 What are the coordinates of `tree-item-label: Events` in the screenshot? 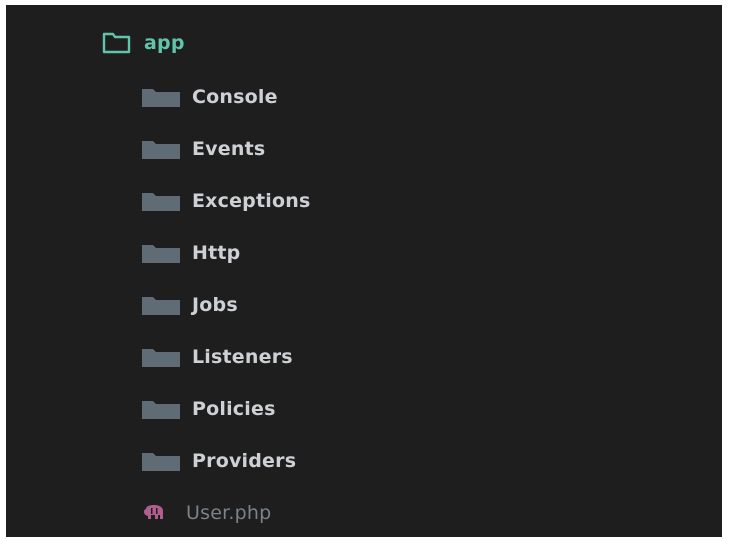 It's located at (229, 149).